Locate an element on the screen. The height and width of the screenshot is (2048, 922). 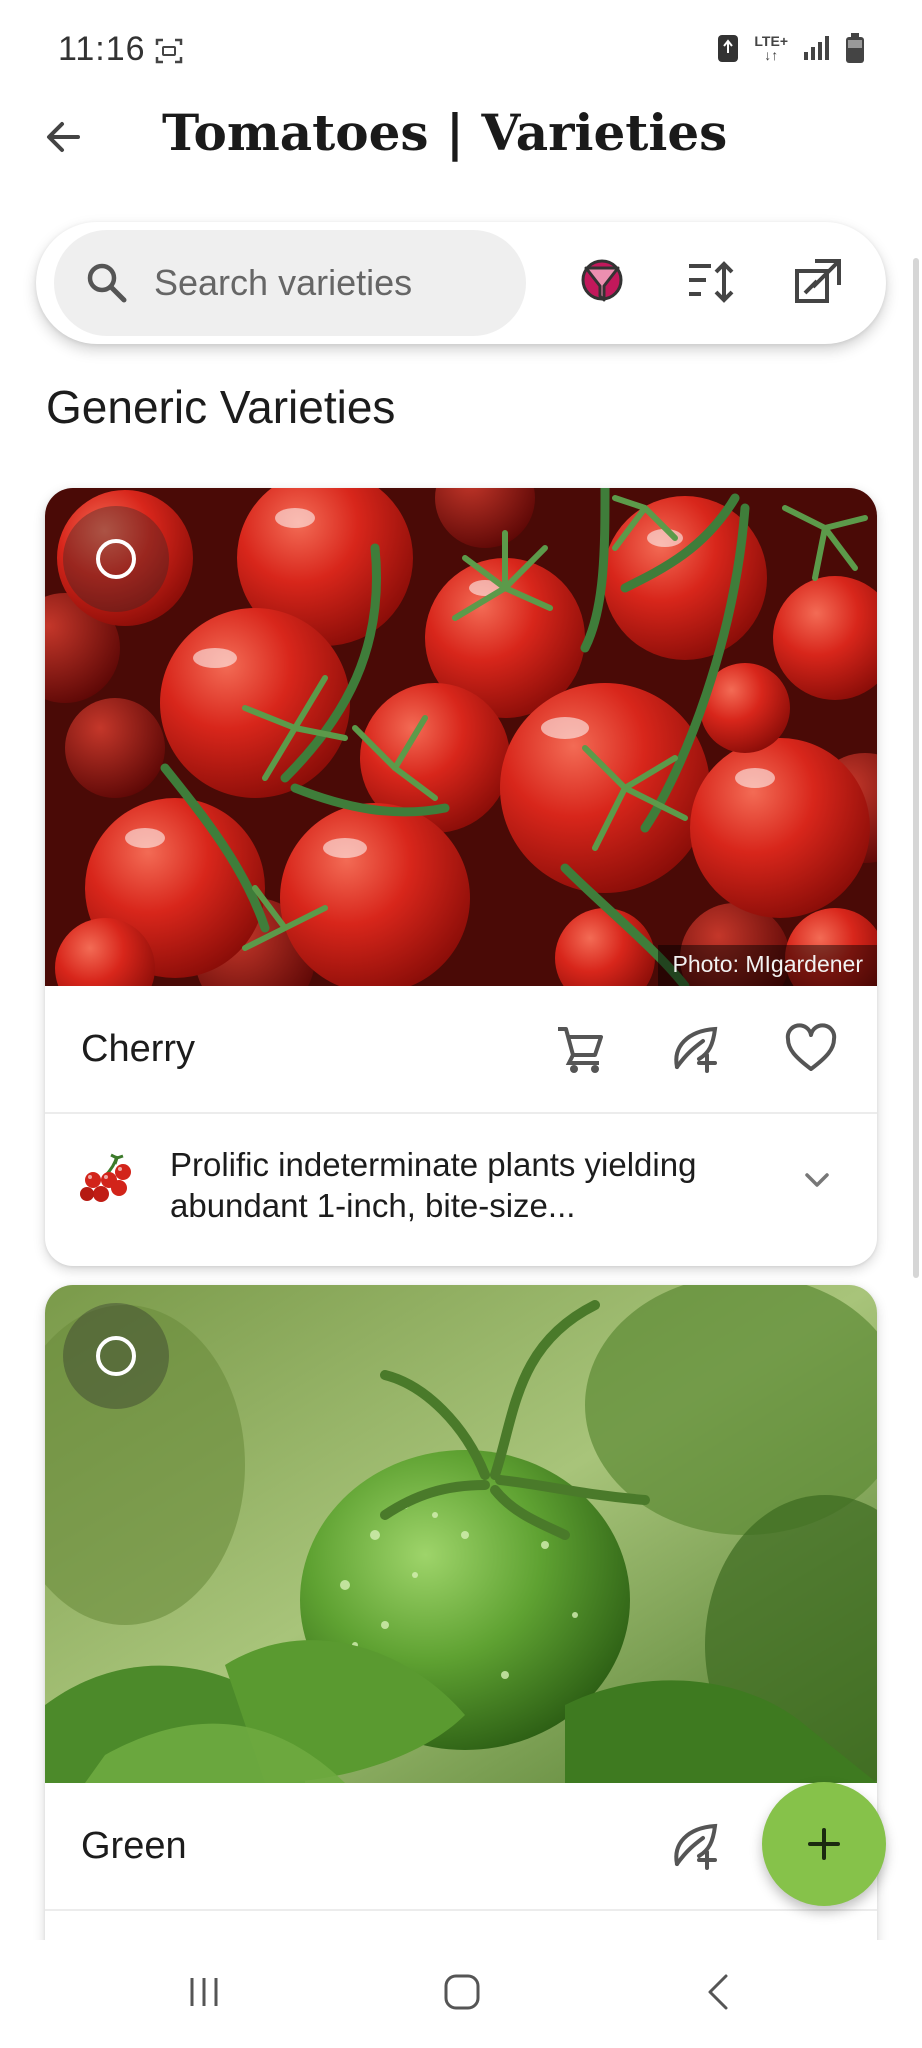
search-toolbar is located at coordinates (461, 283).